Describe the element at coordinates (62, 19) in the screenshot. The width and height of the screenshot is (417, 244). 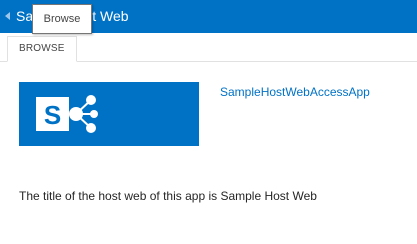
I see `browse-tooltip: Browse` at that location.